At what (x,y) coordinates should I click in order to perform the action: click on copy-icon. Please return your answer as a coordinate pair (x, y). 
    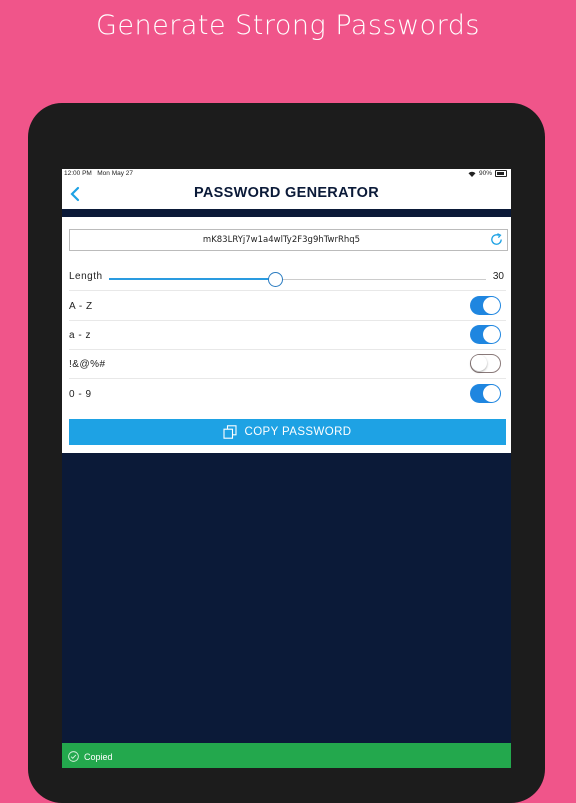
    Looking at the image, I should click on (230, 432).